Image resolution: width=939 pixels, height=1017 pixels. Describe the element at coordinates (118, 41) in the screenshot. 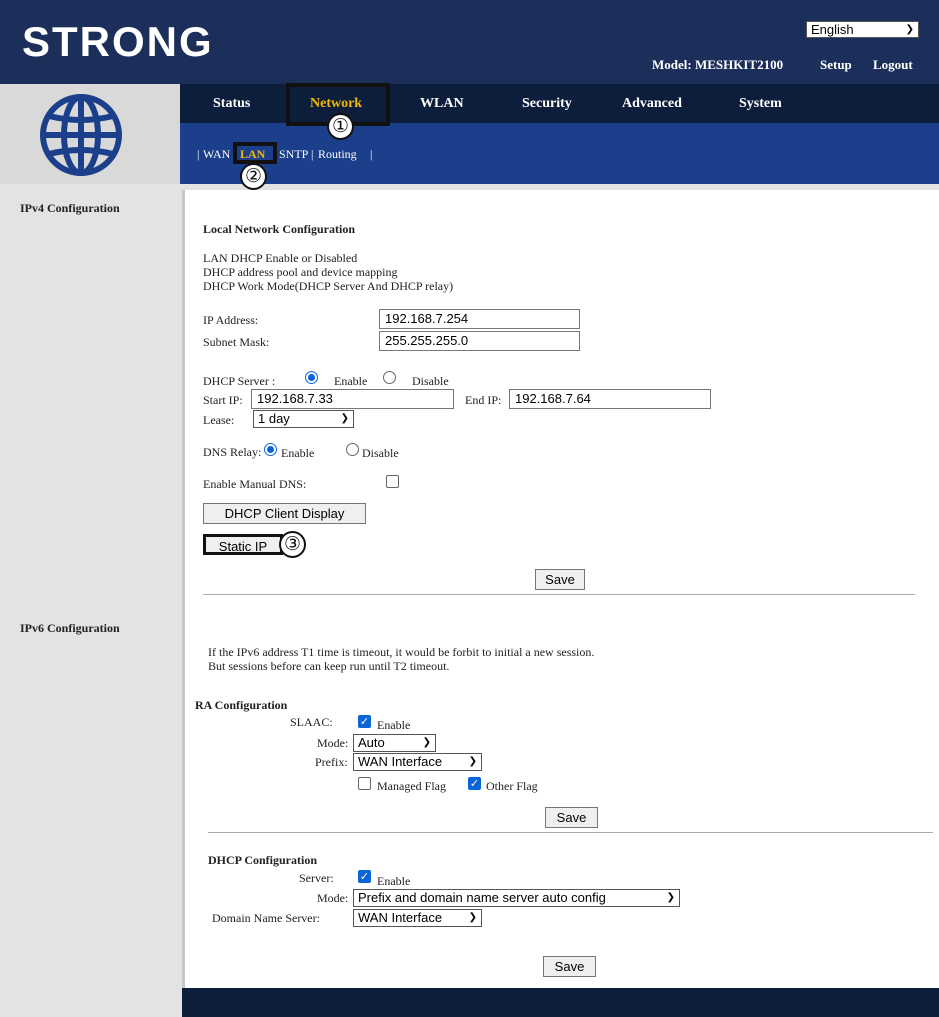

I see `strong-logo: STRONG` at that location.